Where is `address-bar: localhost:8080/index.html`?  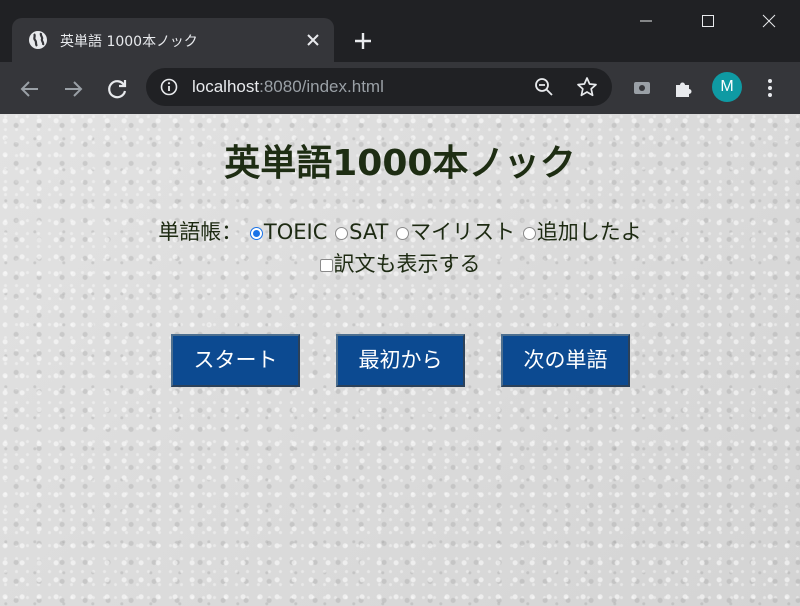 address-bar: localhost:8080/index.html is located at coordinates (379, 87).